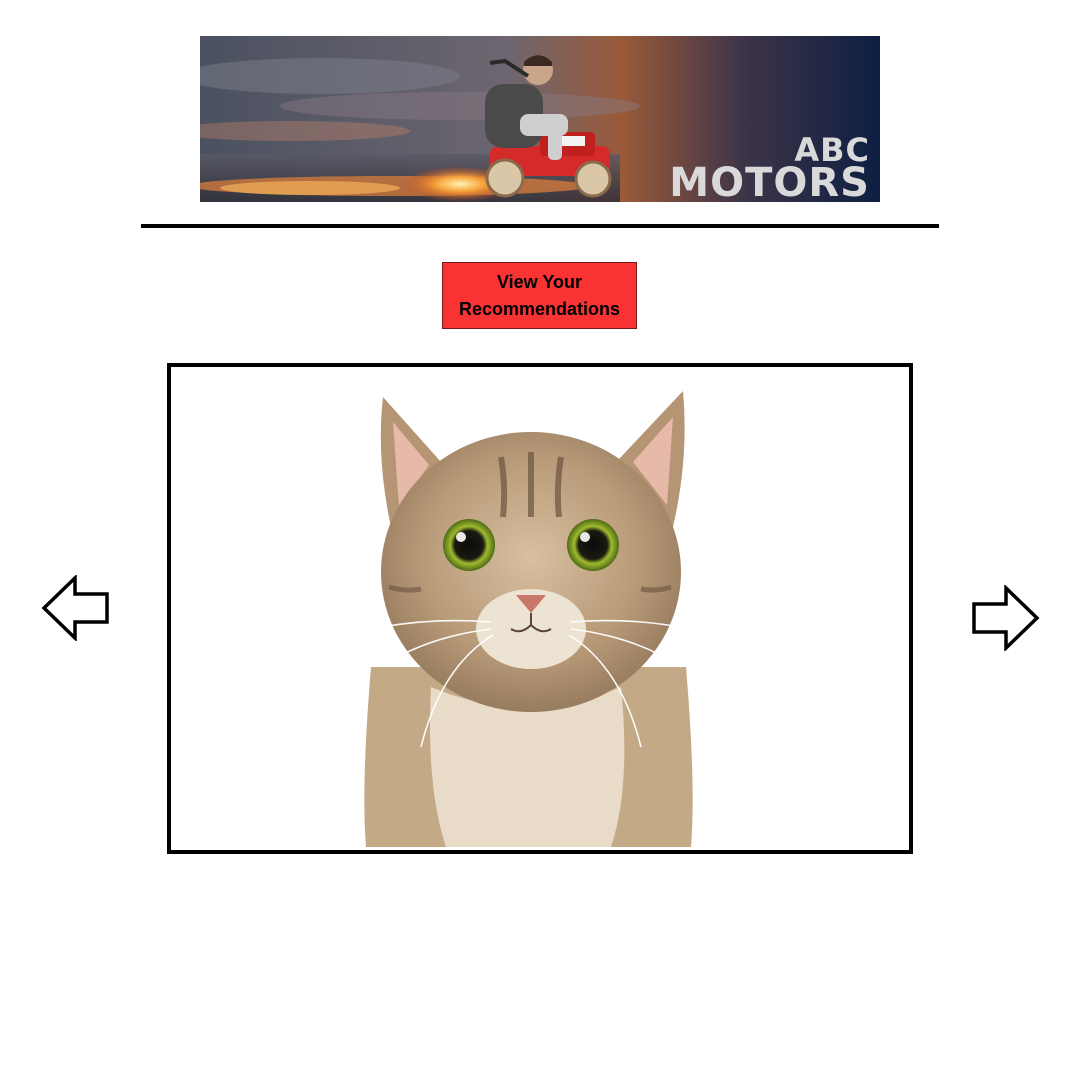 The height and width of the screenshot is (1080, 1080). Describe the element at coordinates (528, 619) in the screenshot. I see `cat-photo` at that location.